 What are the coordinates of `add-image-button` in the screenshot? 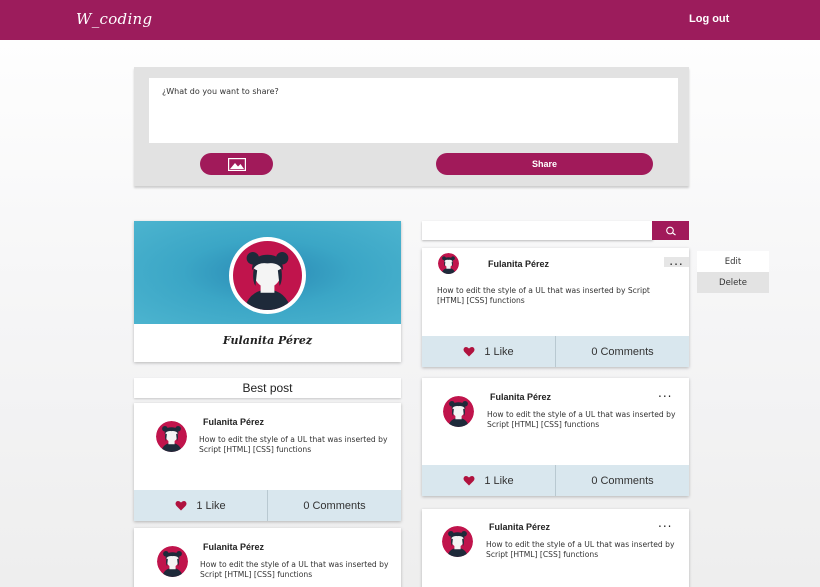 It's located at (236, 164).